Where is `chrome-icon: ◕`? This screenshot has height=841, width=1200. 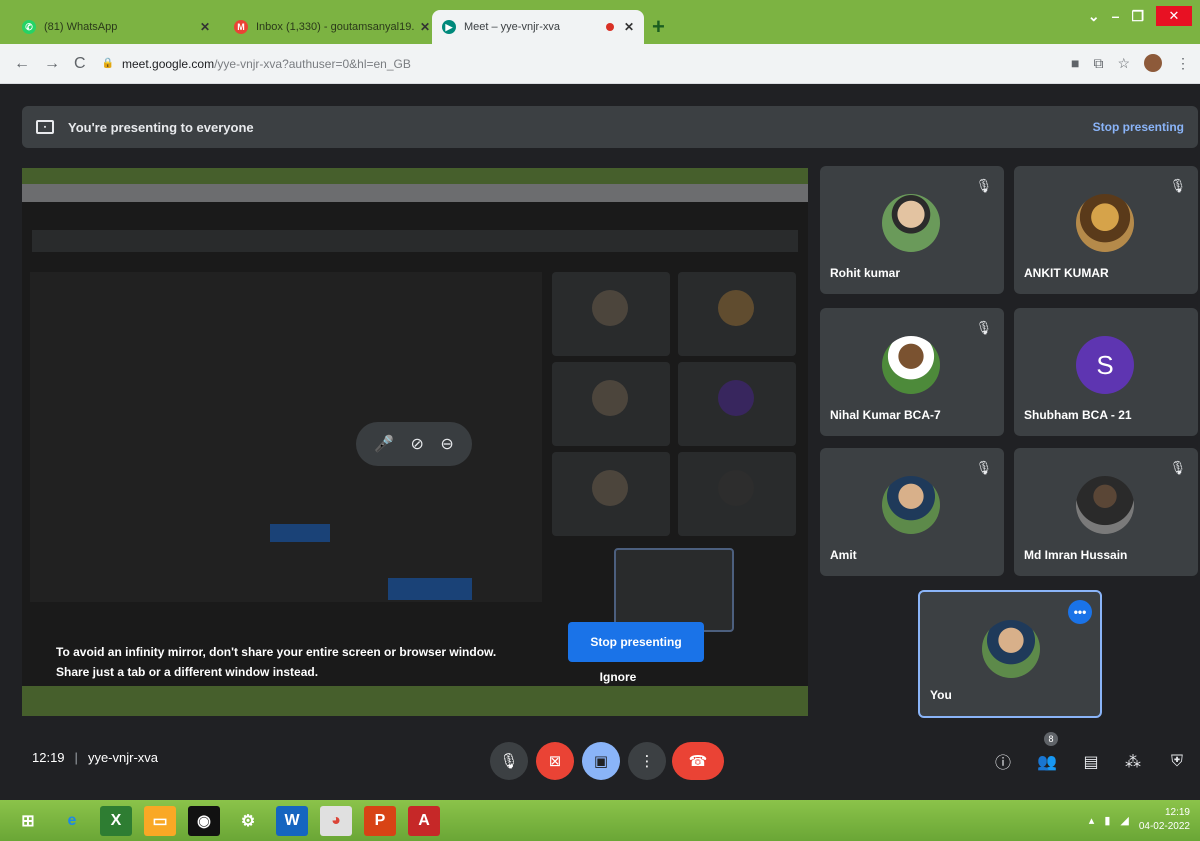 chrome-icon: ◕ is located at coordinates (336, 820).